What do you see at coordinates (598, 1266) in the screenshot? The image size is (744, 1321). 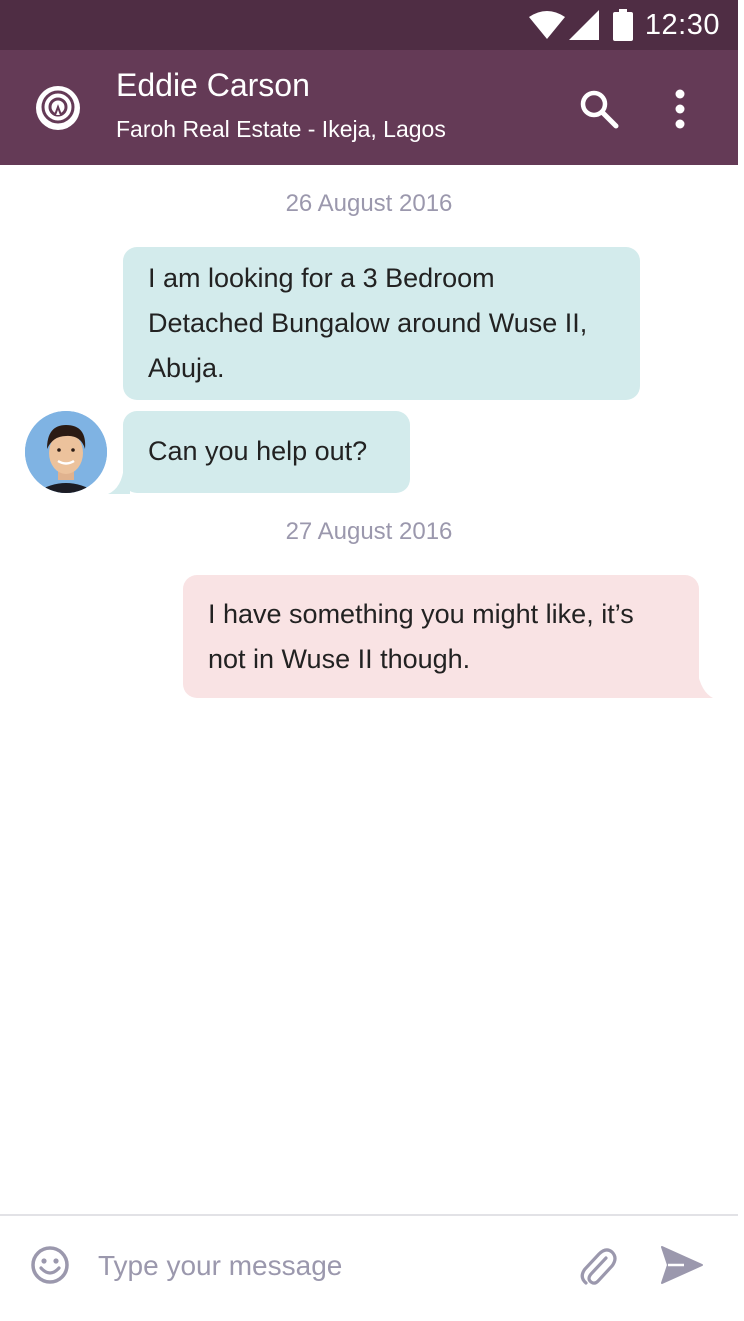 I see `attach-icon` at bounding box center [598, 1266].